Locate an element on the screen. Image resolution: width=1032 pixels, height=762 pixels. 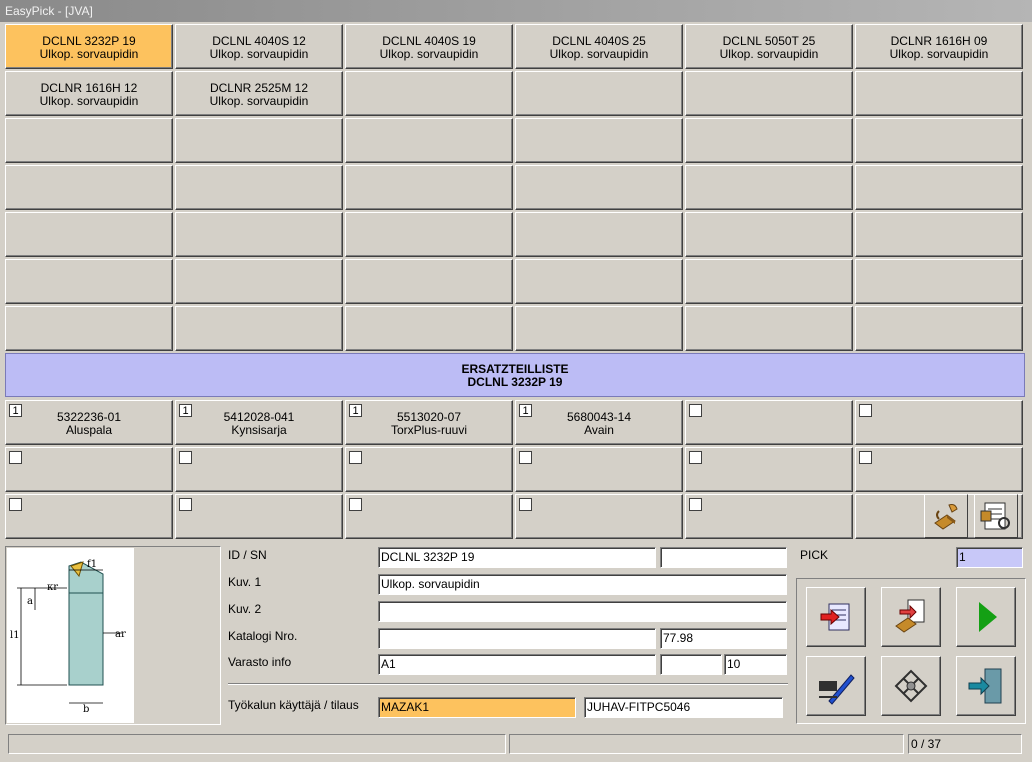
diagram-label-f1: f1 is located at coordinates (92, 564).